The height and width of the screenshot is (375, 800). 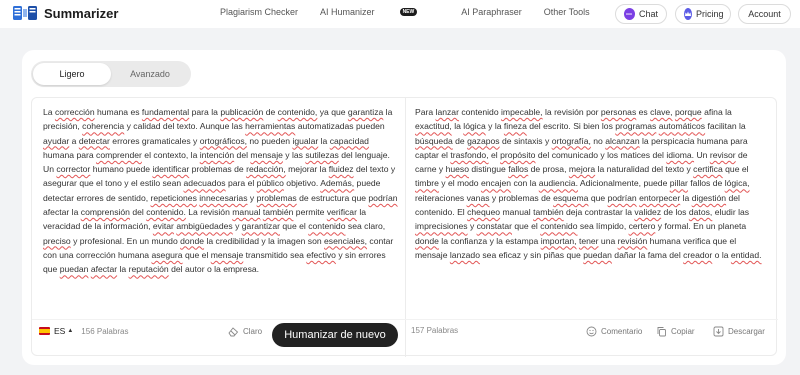 What do you see at coordinates (628, 169) in the screenshot?
I see `text-word: naturalidad` at bounding box center [628, 169].